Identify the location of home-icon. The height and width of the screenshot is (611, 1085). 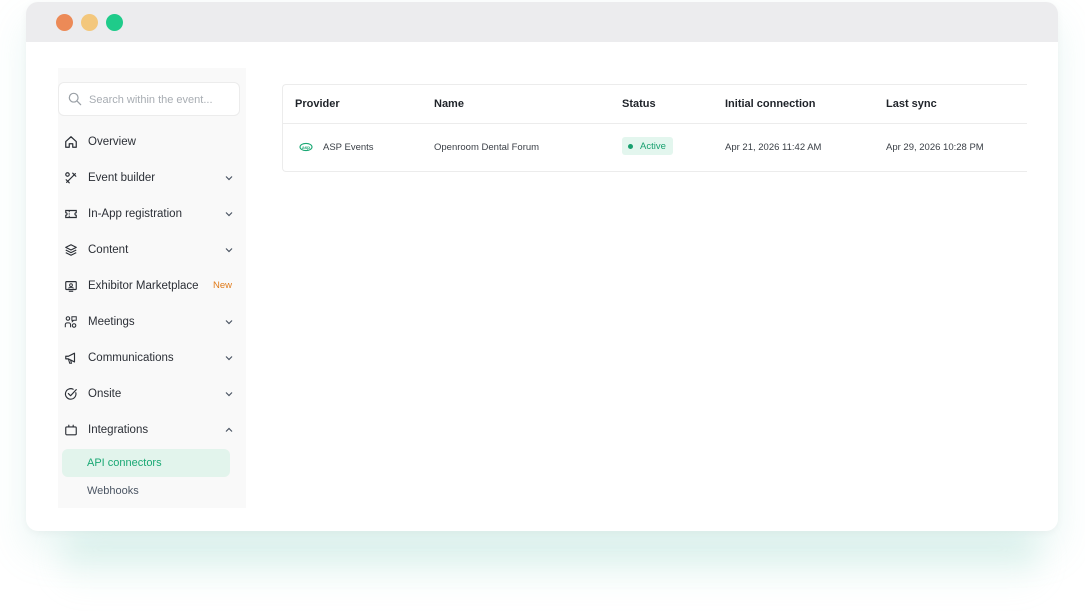
(70, 142).